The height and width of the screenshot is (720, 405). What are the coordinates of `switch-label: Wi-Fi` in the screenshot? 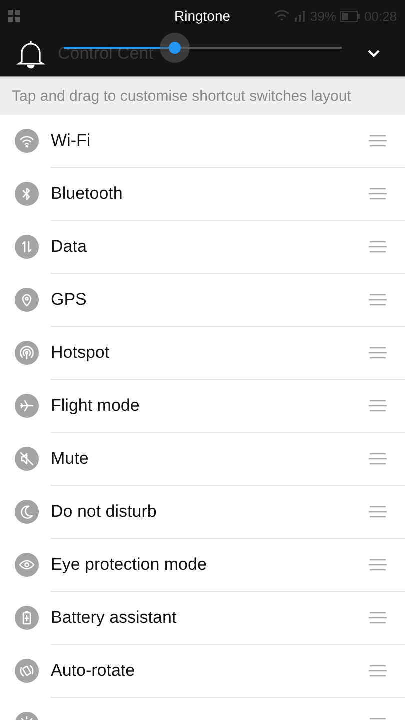 It's located at (71, 141).